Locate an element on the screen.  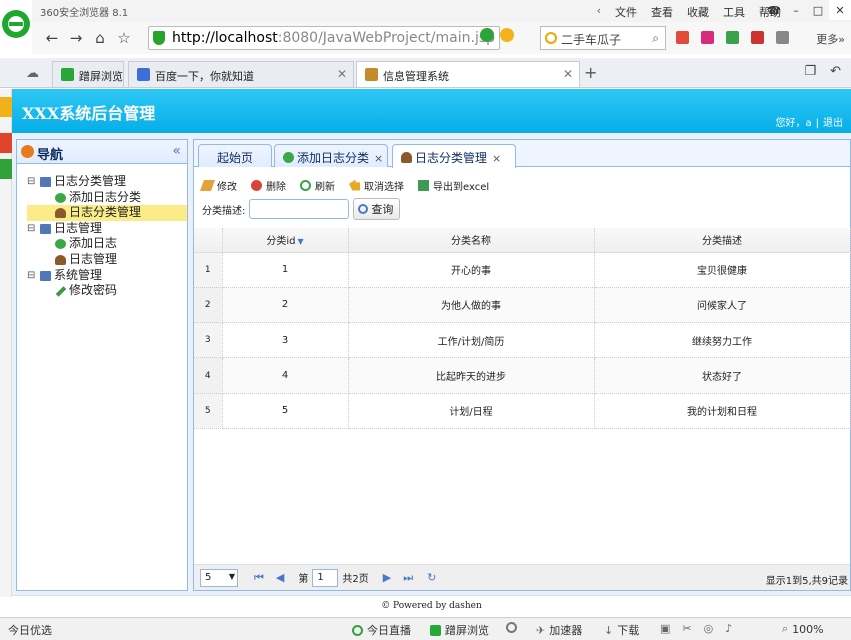
tree-node-add-log: 添加日志 is located at coordinates (107, 244).